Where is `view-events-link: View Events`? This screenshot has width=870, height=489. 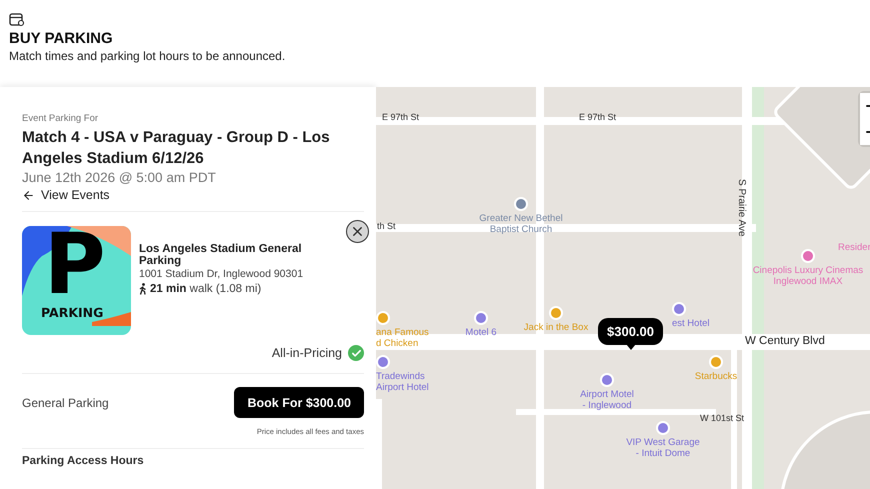
view-events-link: View Events is located at coordinates (66, 195).